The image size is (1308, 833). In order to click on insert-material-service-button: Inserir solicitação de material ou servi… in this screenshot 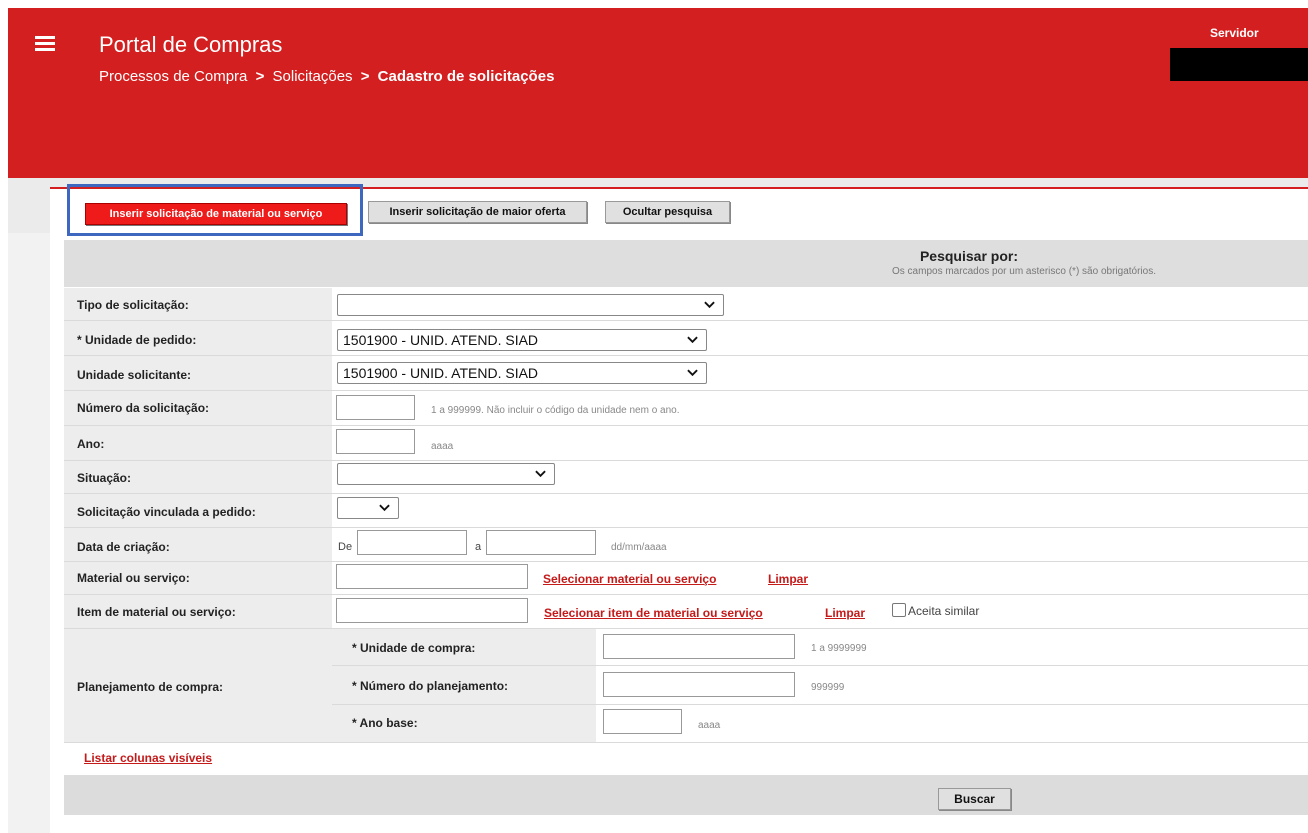, I will do `click(216, 214)`.